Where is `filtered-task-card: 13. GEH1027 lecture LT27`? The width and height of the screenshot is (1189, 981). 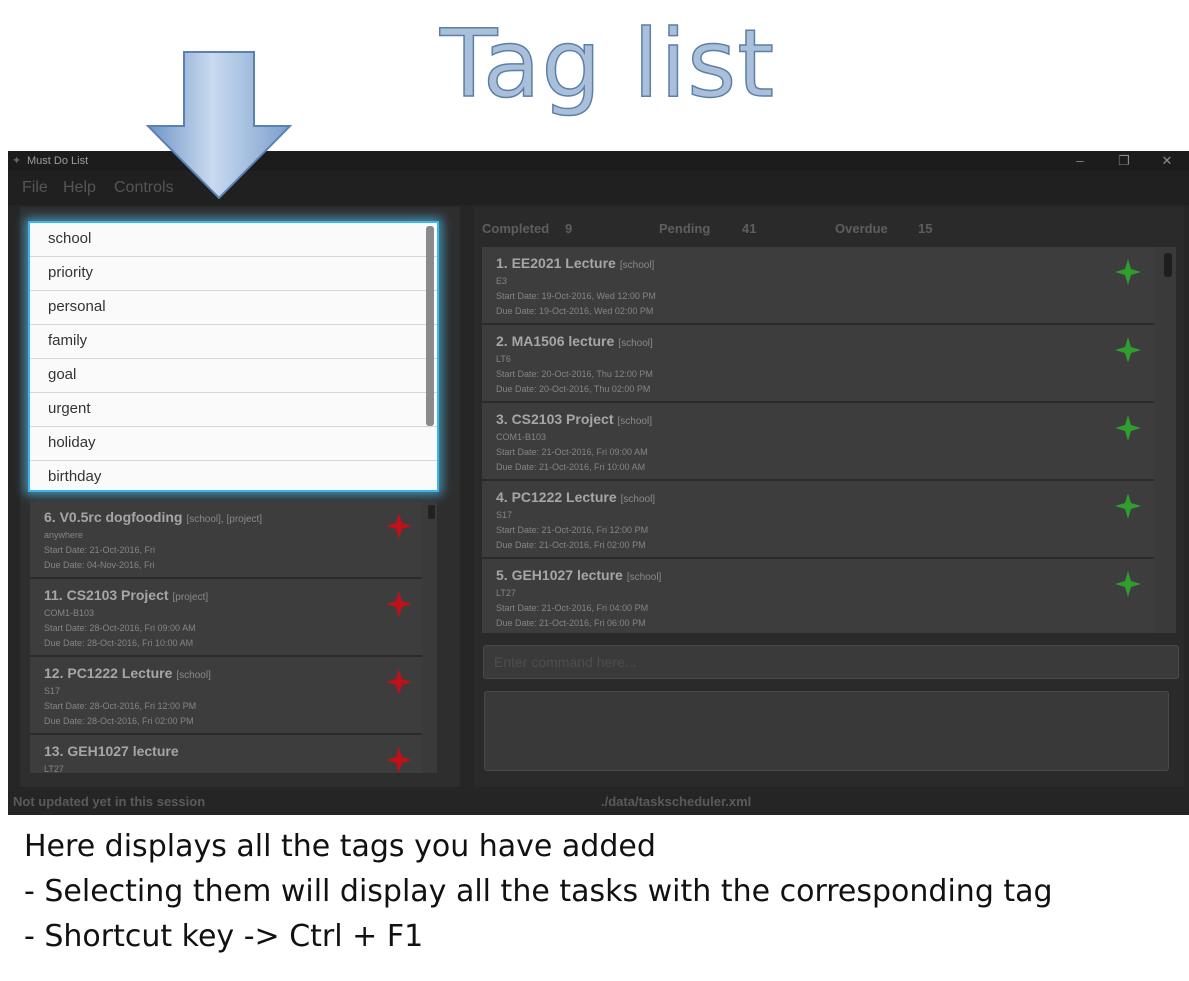
filtered-task-card: 13. GEH1027 lecture LT27 is located at coordinates (226, 754).